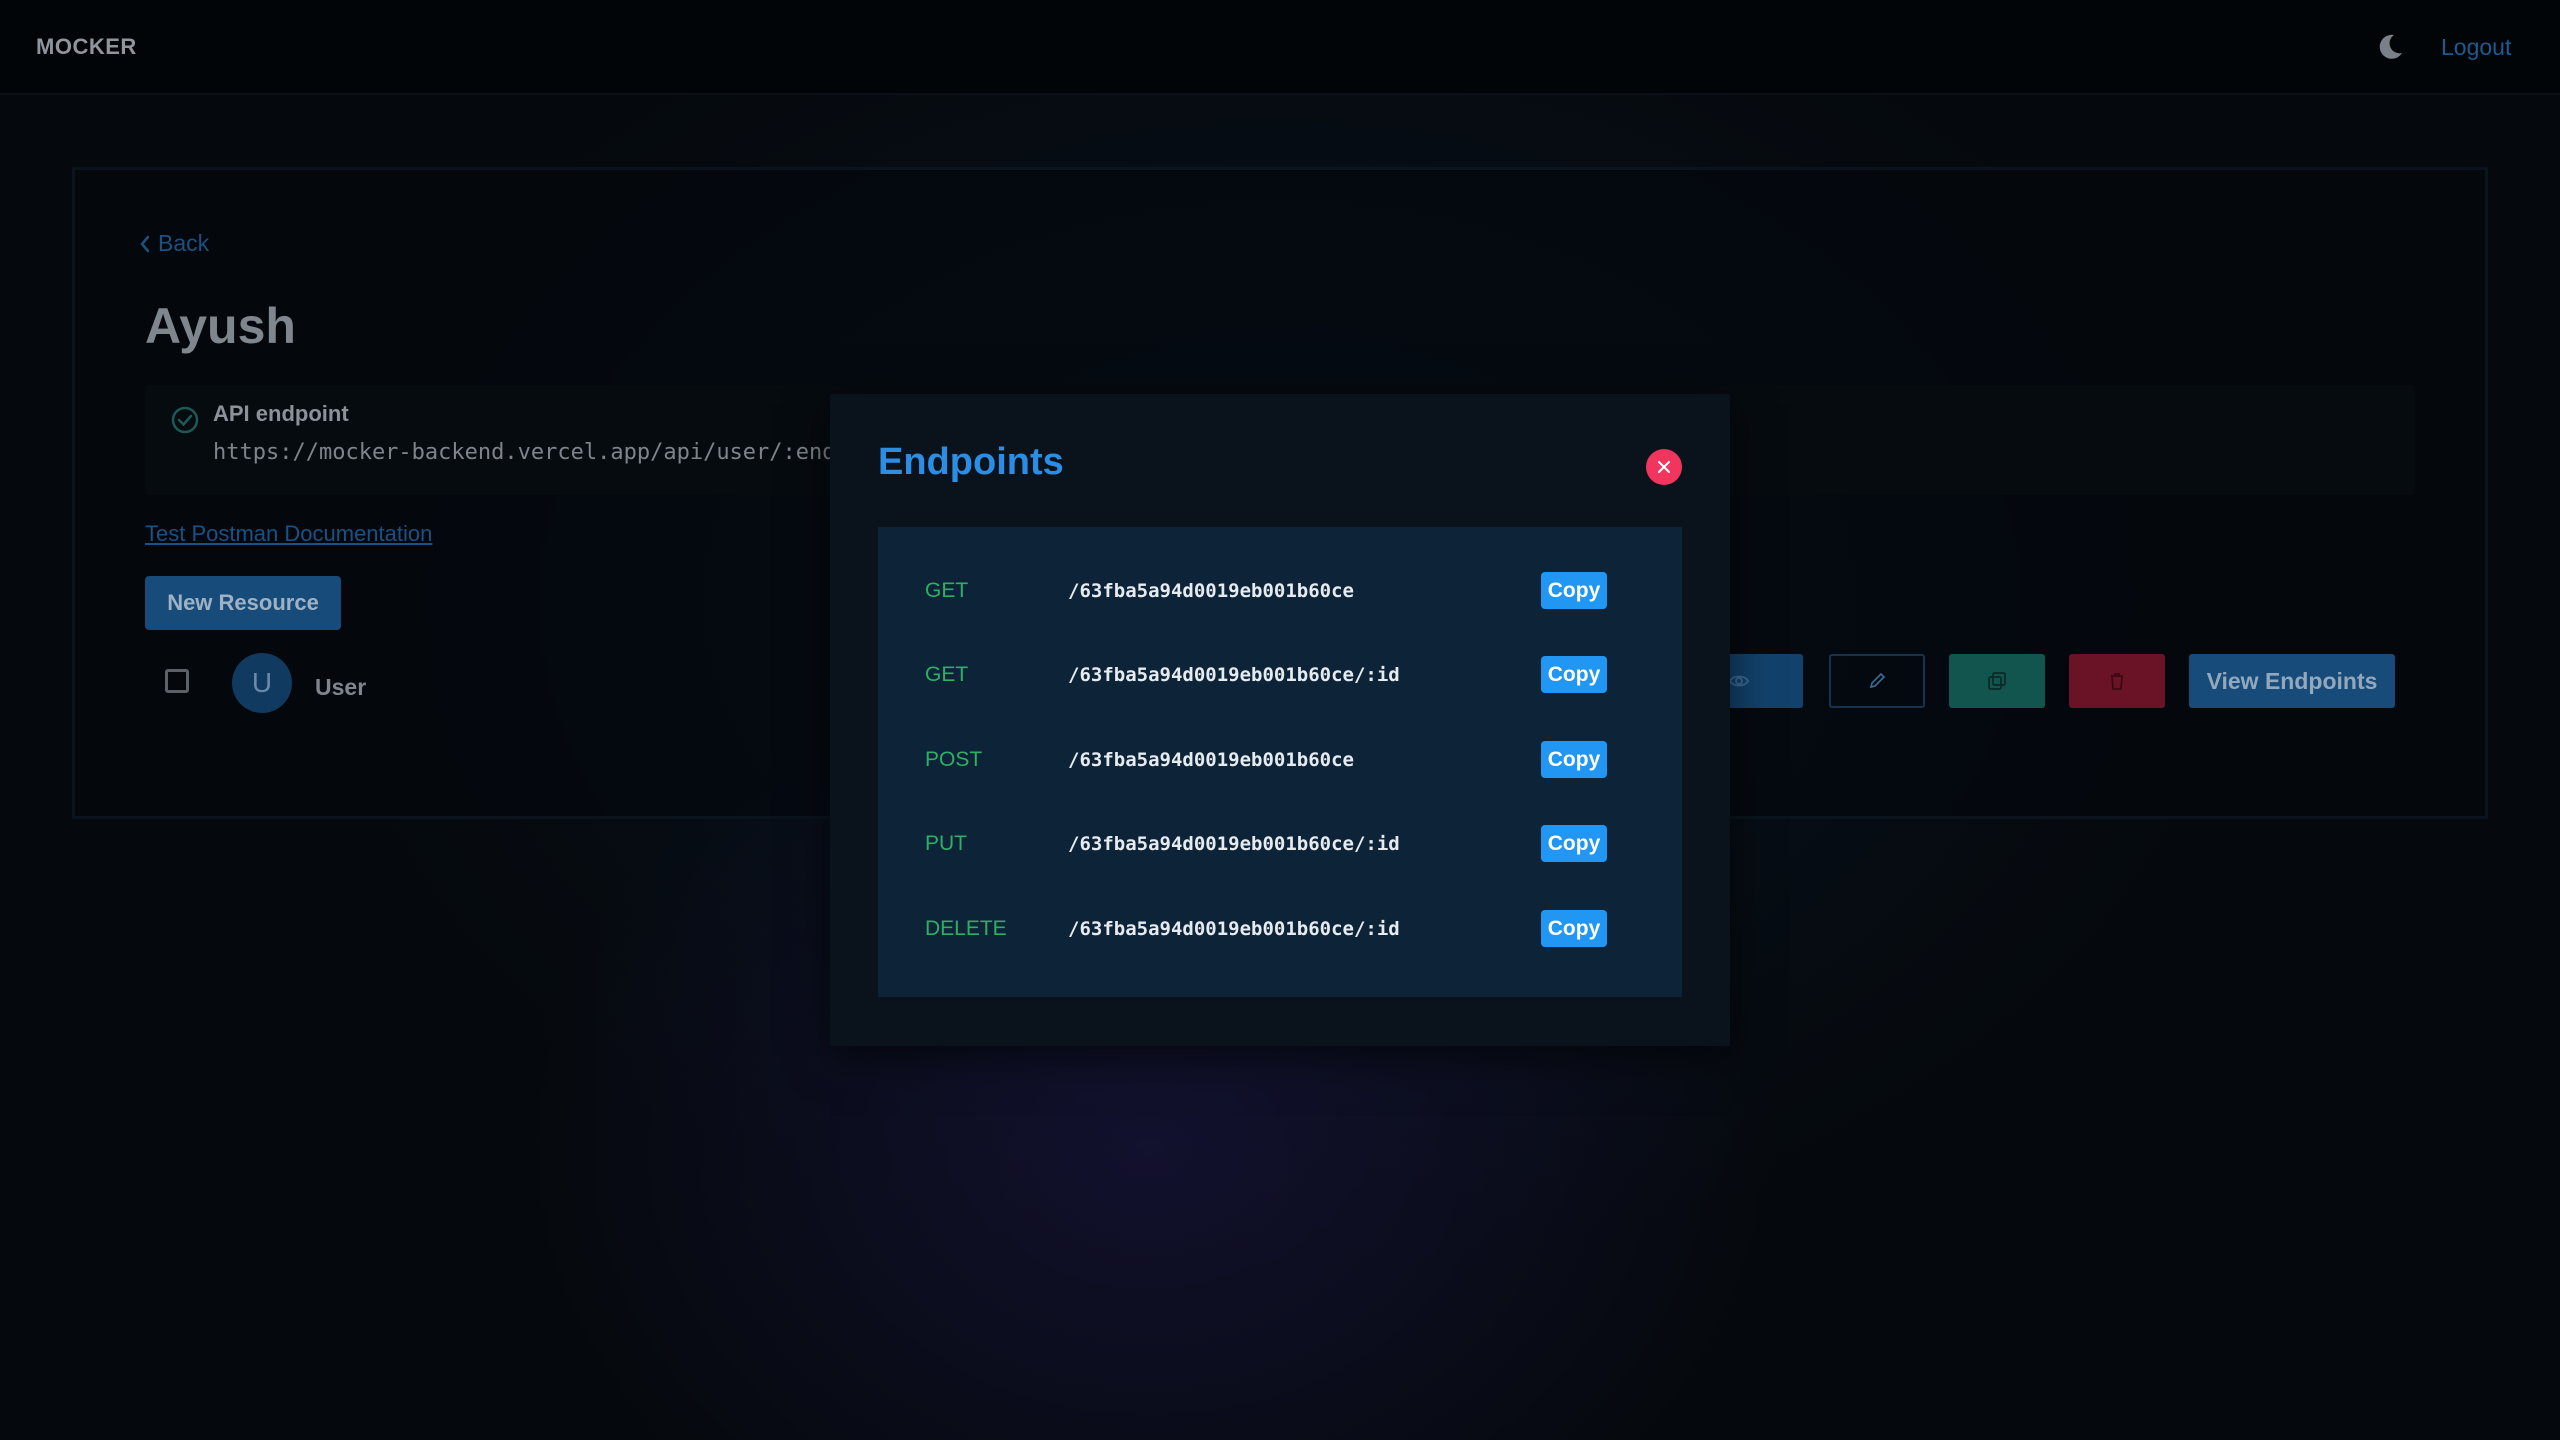 The width and height of the screenshot is (2560, 1440). I want to click on delete-resource-button, so click(2117, 681).